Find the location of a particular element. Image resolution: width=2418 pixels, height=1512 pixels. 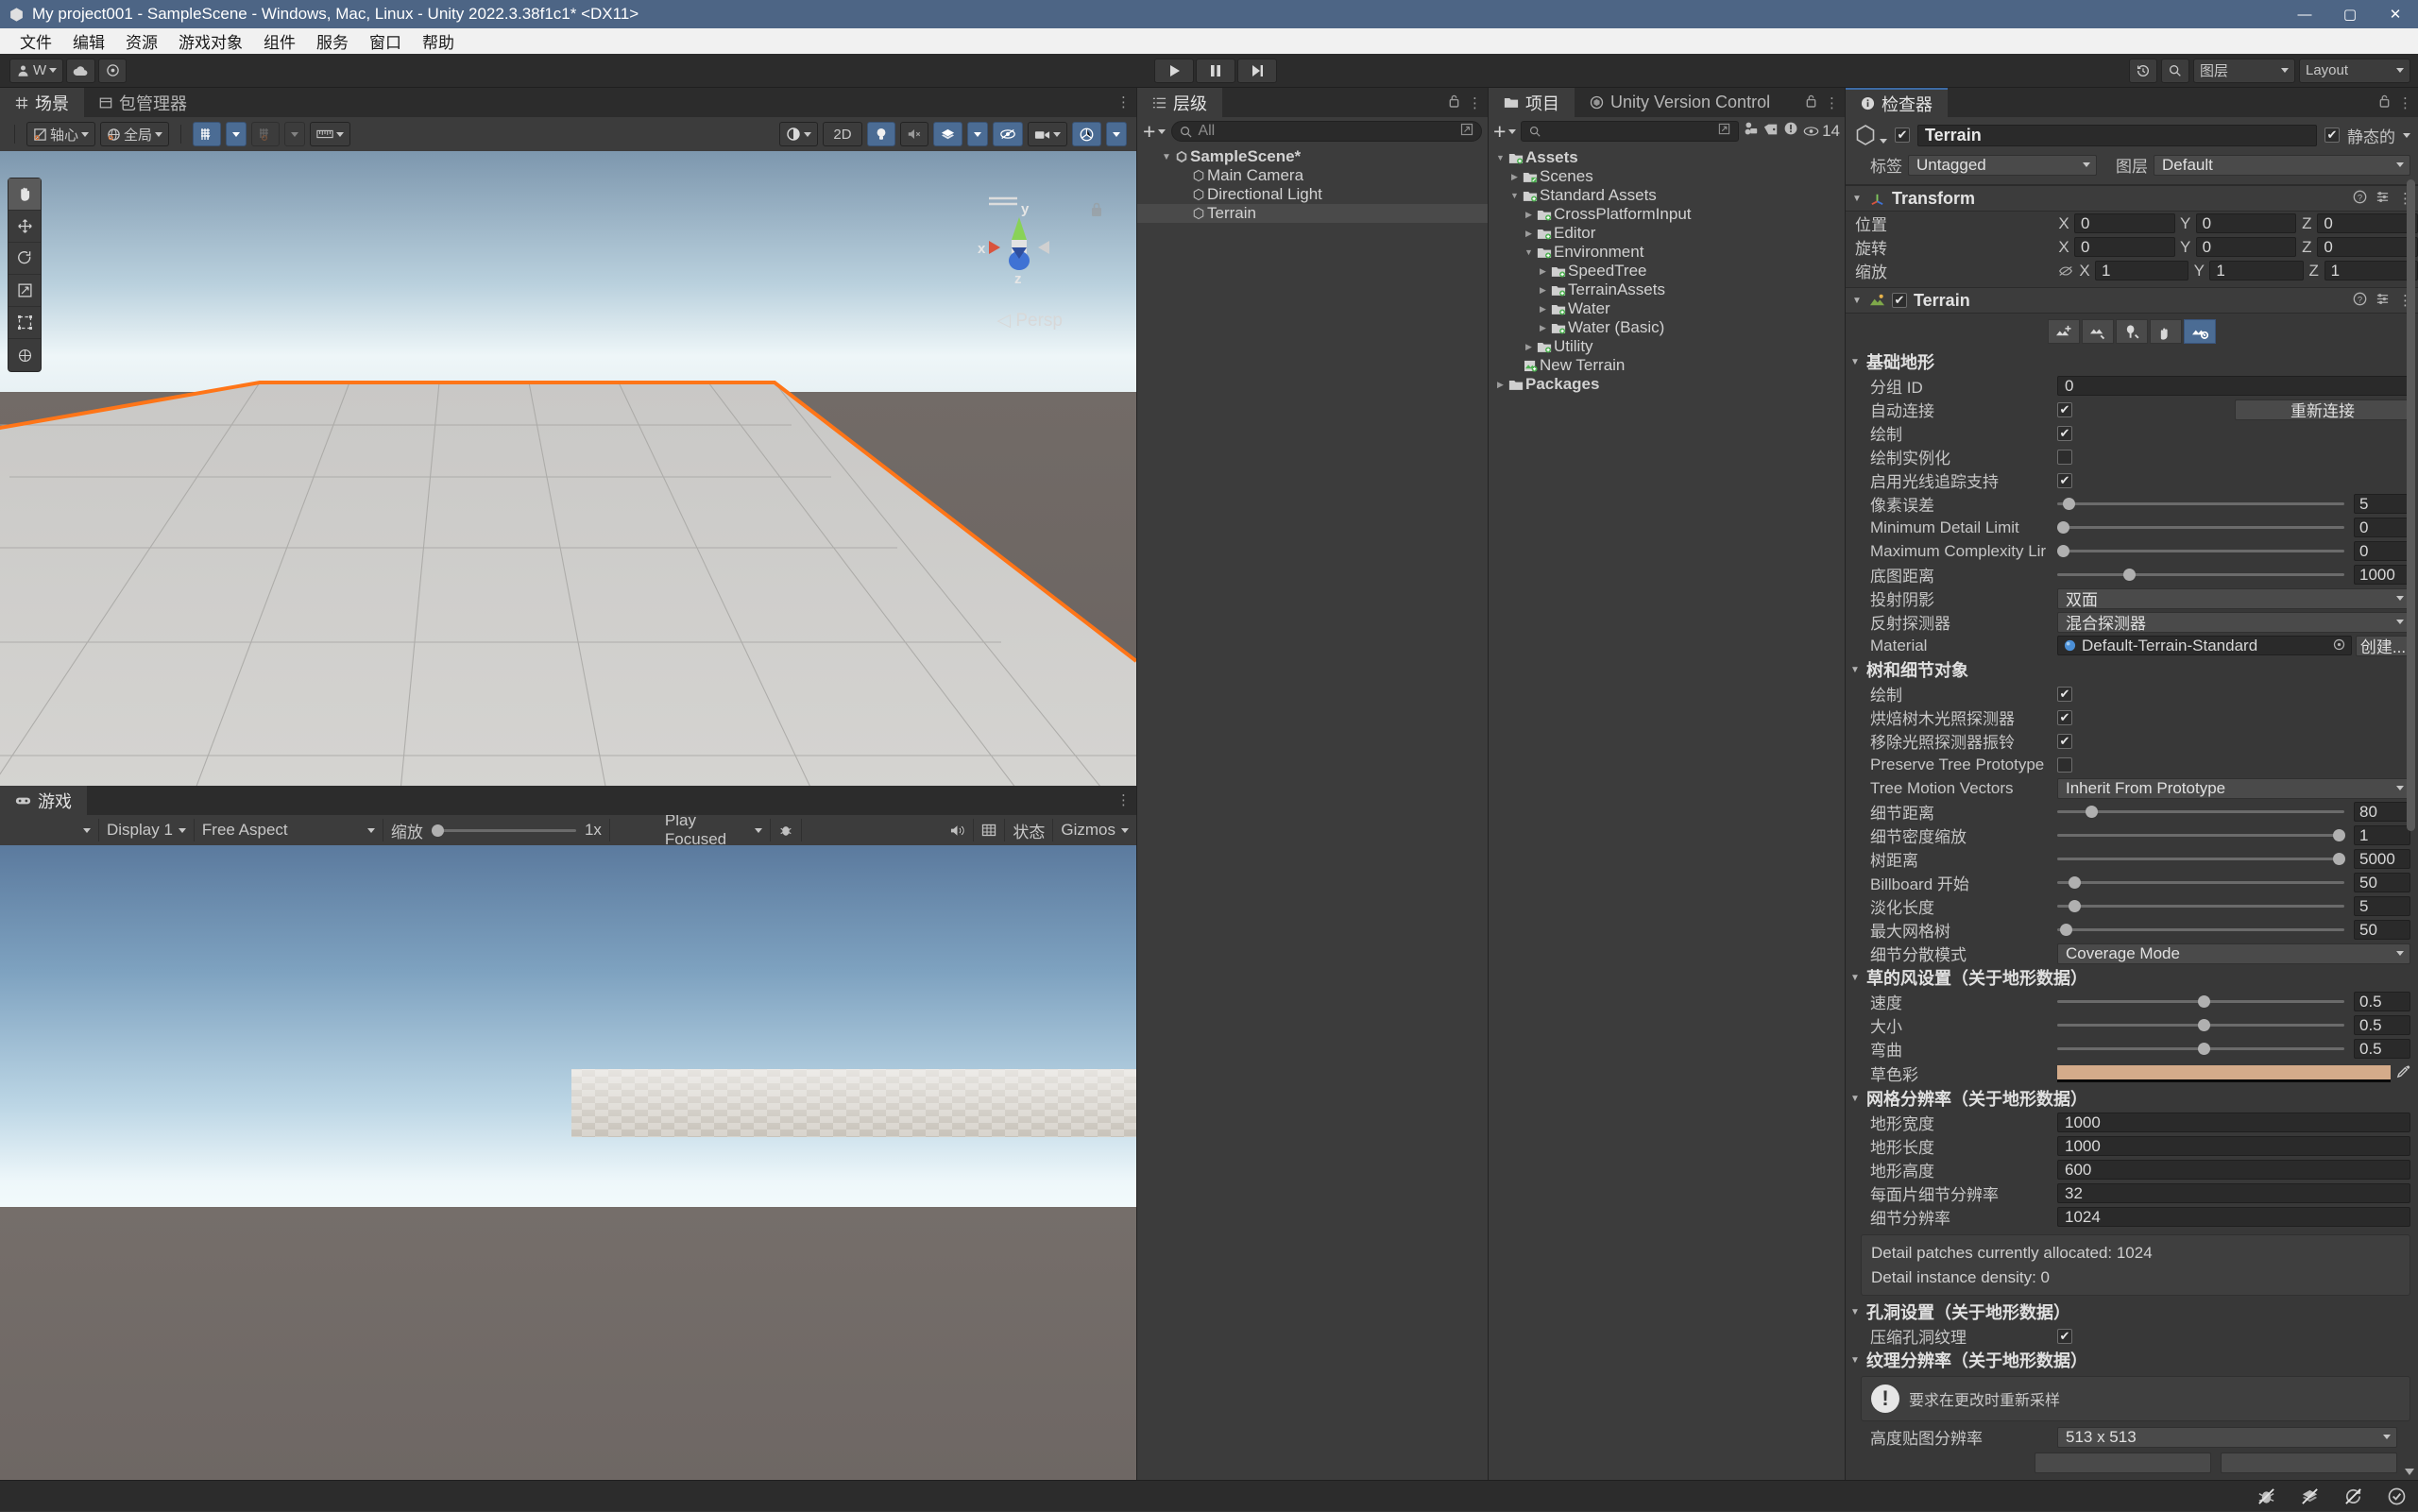

hand-tool is located at coordinates (25, 194).